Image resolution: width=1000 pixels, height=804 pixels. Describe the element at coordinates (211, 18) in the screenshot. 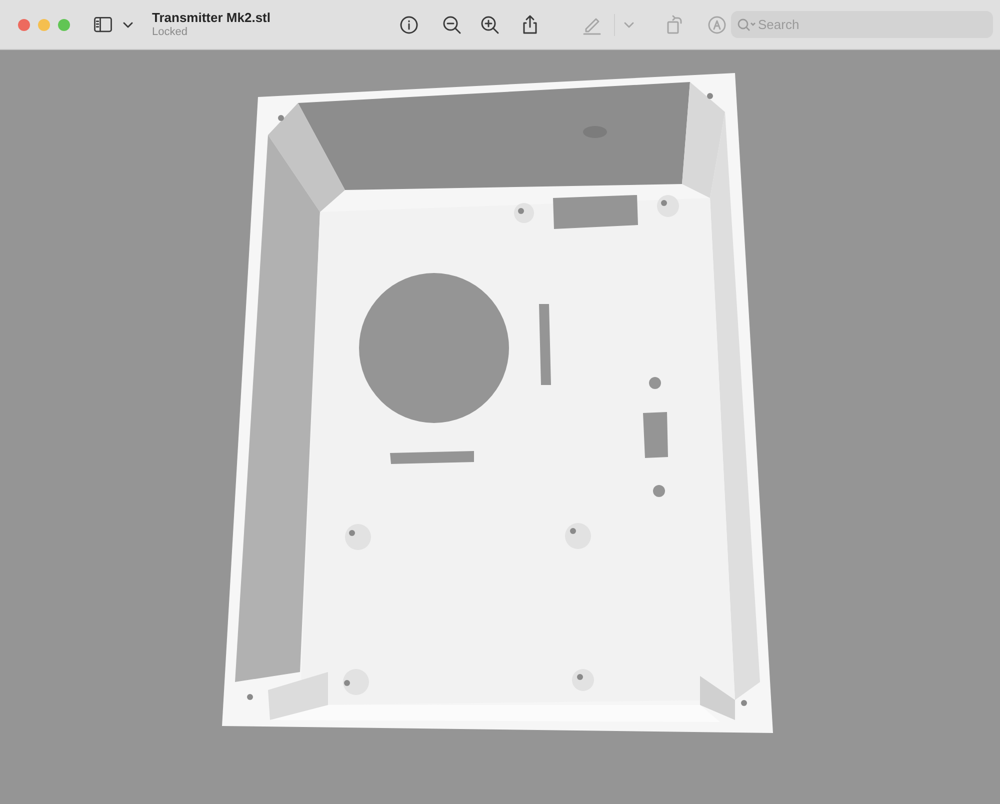

I see `window-title: Transmitter Mk2.stl` at that location.